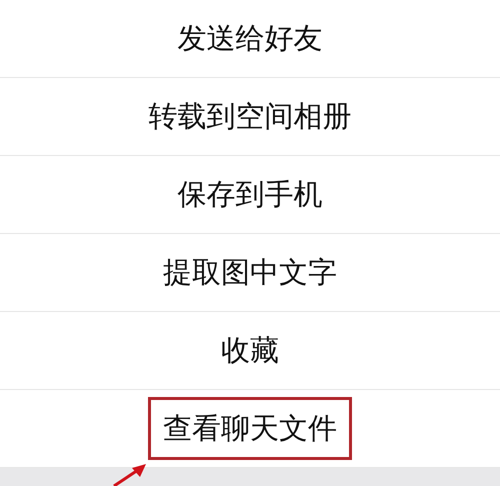 This screenshot has height=486, width=500. Describe the element at coordinates (250, 428) in the screenshot. I see `menu-item: 查看聊天文件` at that location.